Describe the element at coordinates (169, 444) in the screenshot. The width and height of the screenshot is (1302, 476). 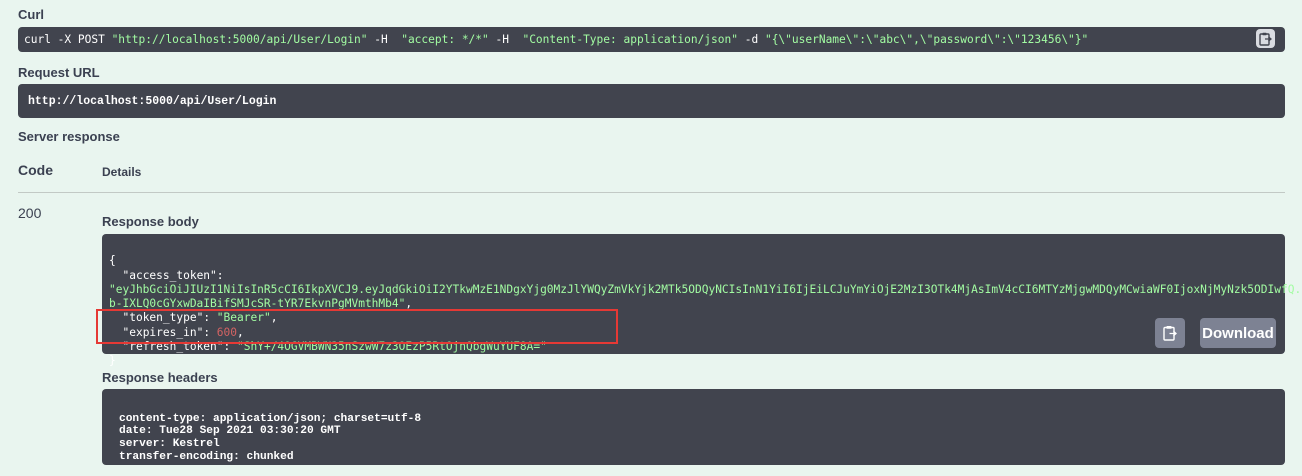
I see `header-server: server: Kestrel` at that location.